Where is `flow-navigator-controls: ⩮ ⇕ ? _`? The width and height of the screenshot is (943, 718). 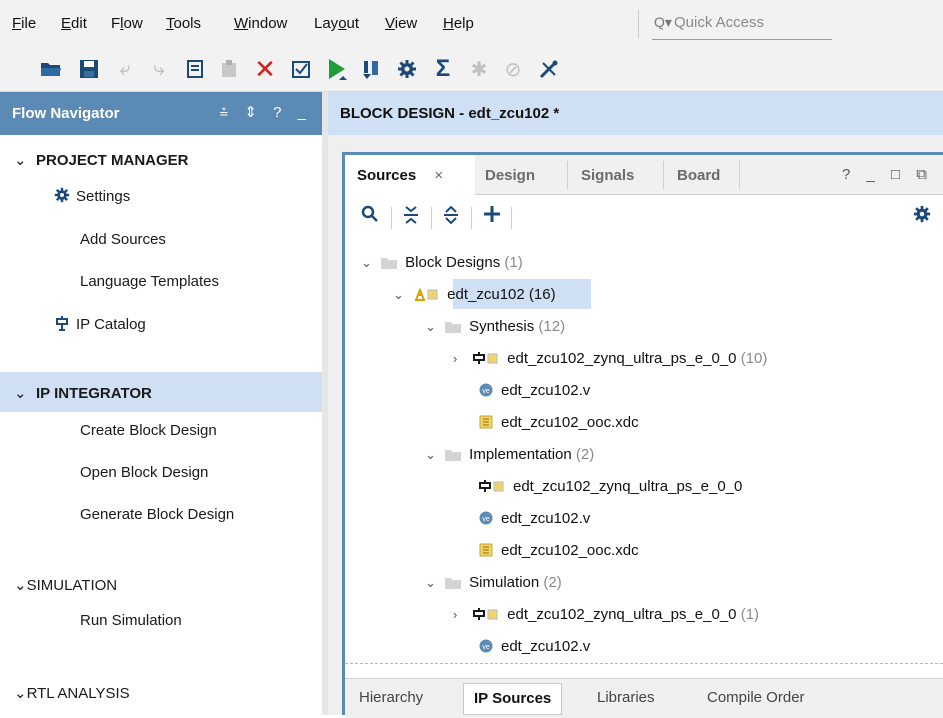 flow-navigator-controls: ⩮ ⇕ ? _ is located at coordinates (265, 112).